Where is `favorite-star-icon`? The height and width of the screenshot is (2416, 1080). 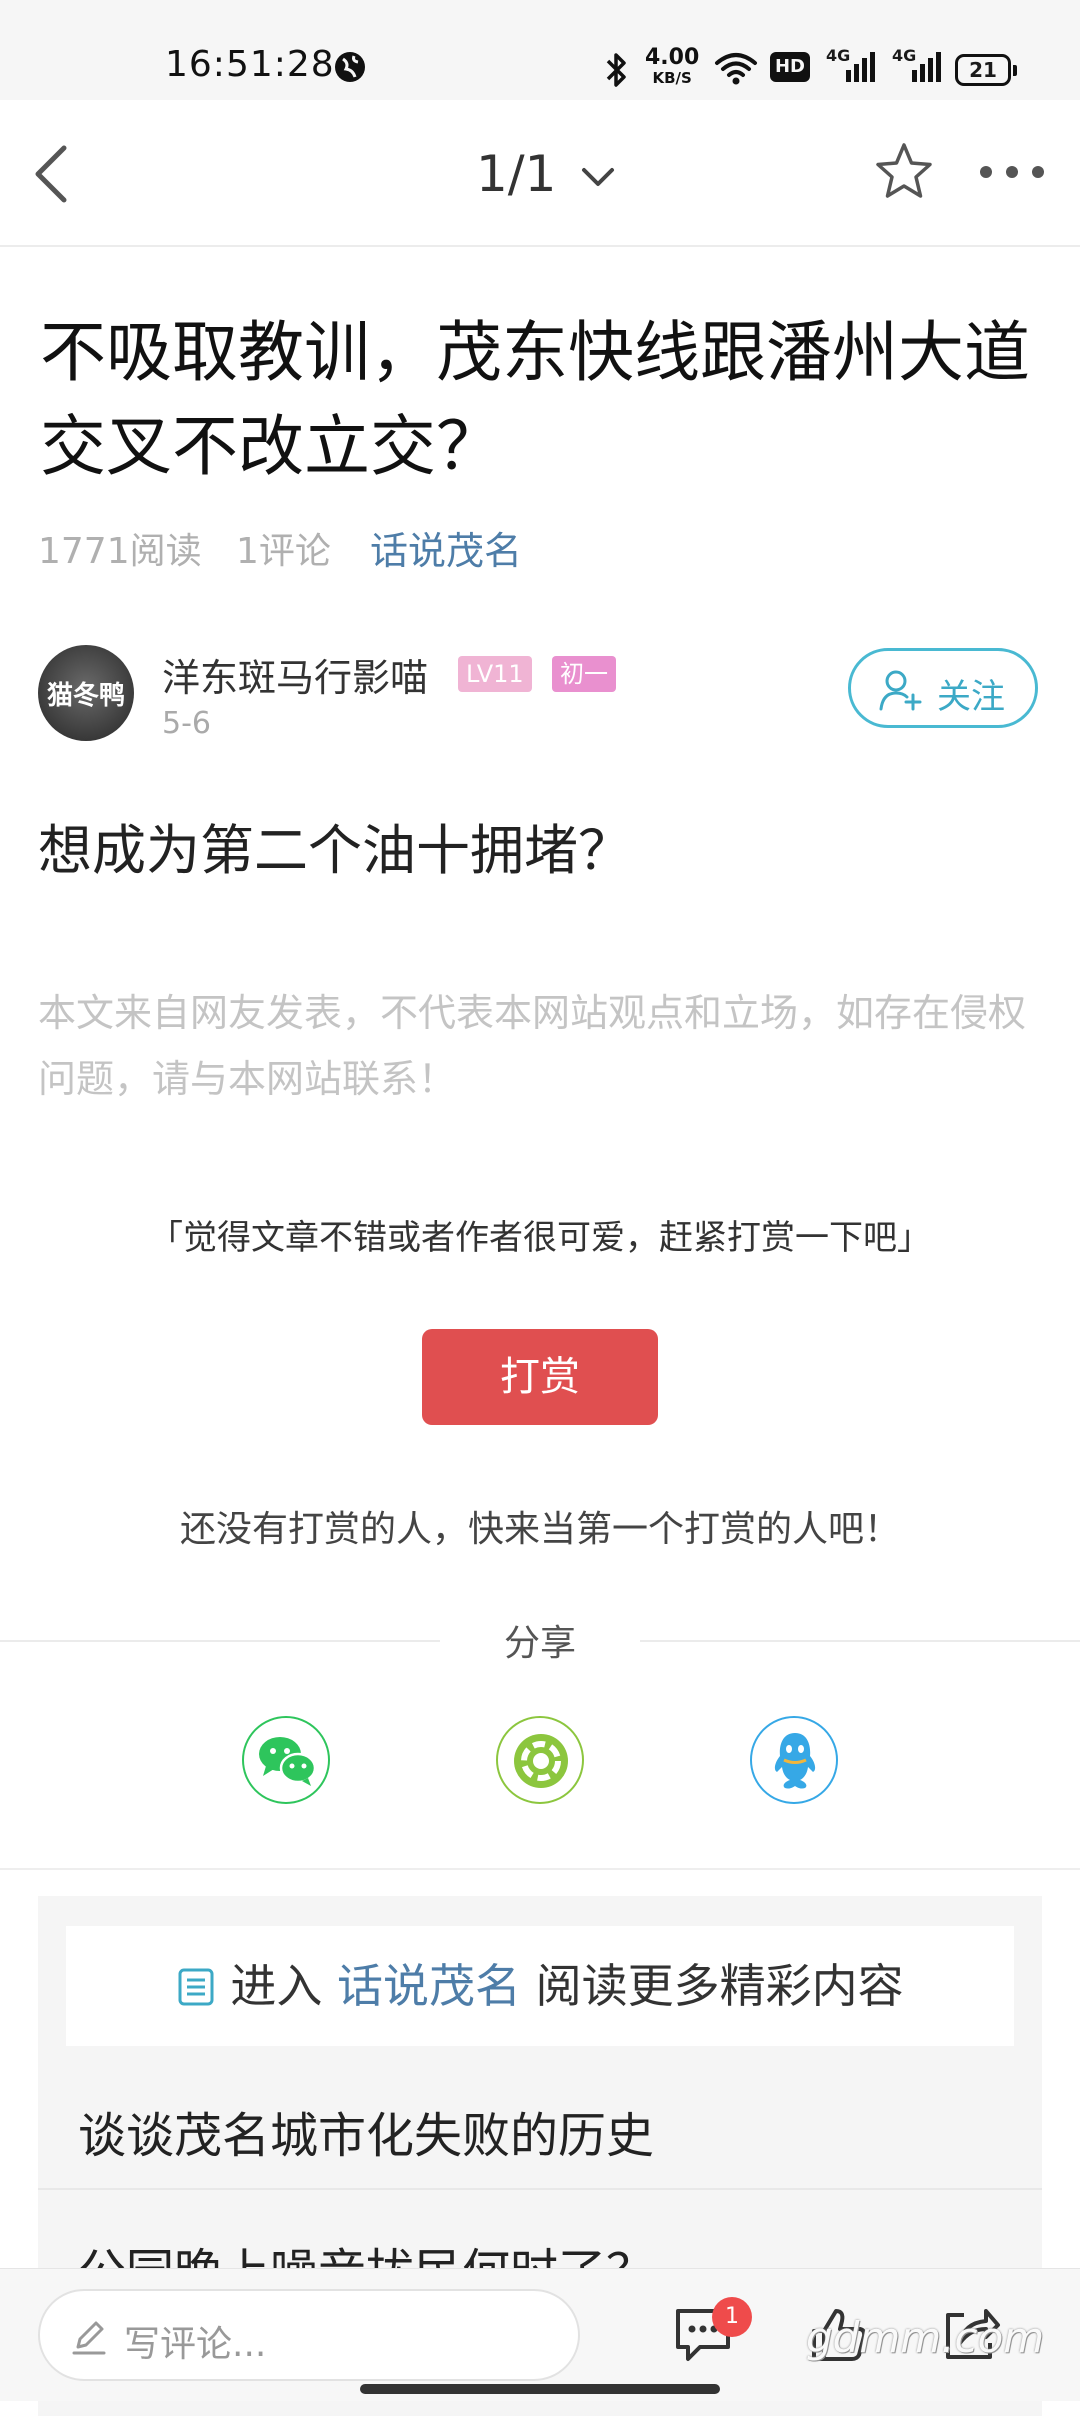 favorite-star-icon is located at coordinates (904, 172).